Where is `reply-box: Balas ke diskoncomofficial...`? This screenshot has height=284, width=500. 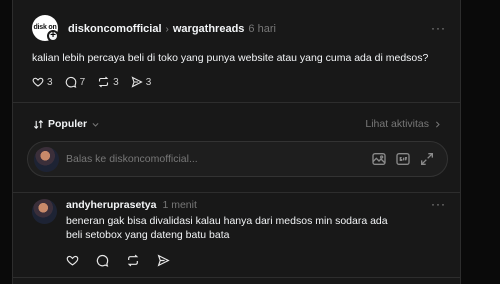 reply-box: Balas ke diskoncomofficial... is located at coordinates (237, 159).